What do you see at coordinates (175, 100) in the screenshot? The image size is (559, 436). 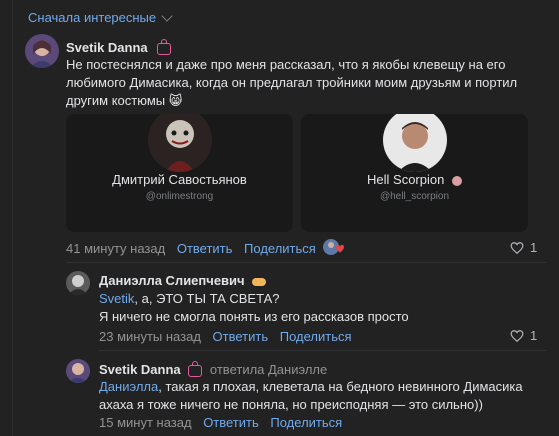 I see `smiling-cat-emoji-icon: 😸` at bounding box center [175, 100].